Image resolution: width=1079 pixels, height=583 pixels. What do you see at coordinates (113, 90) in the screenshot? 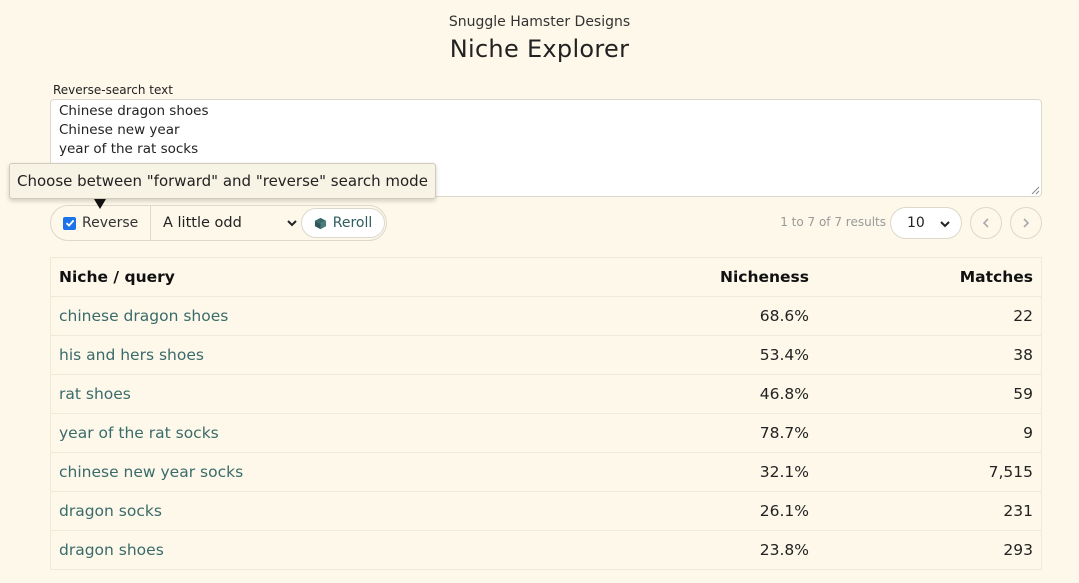
I see `search-text-label: Reverse-search text` at bounding box center [113, 90].